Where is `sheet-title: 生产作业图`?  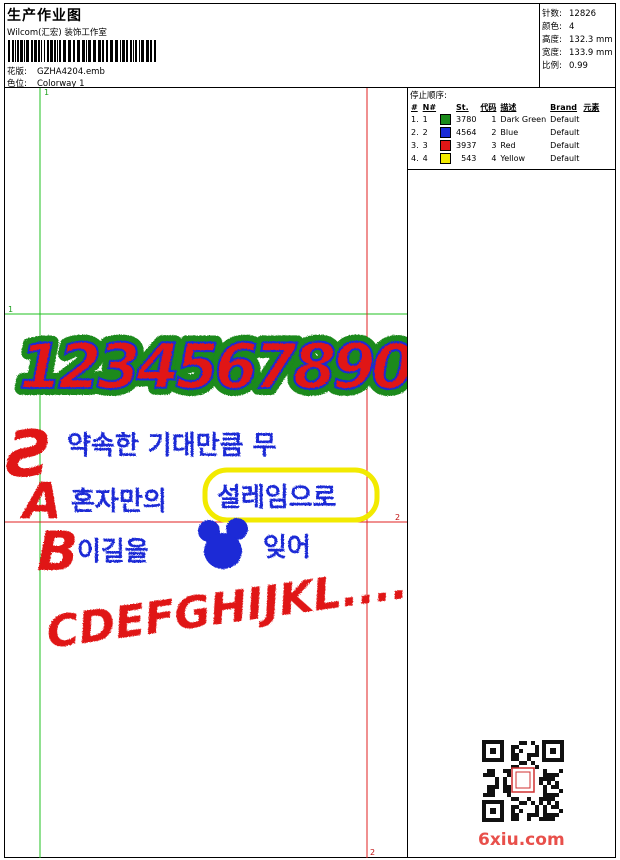 sheet-title: 生产作业图 is located at coordinates (44, 16).